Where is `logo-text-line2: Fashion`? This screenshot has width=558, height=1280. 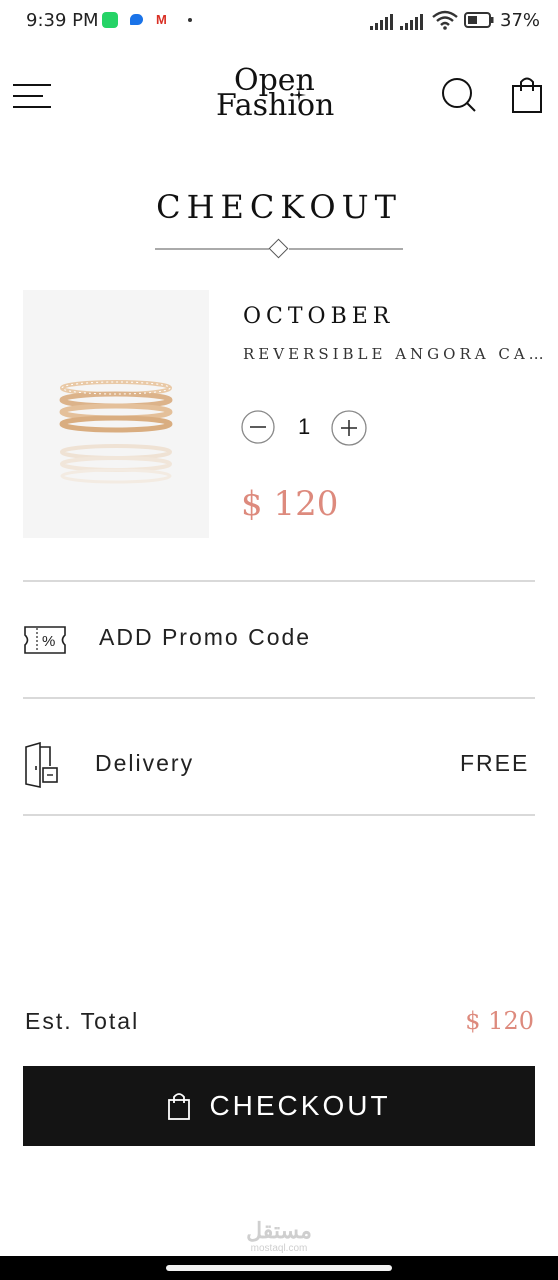 logo-text-line2: Fashion is located at coordinates (275, 105).